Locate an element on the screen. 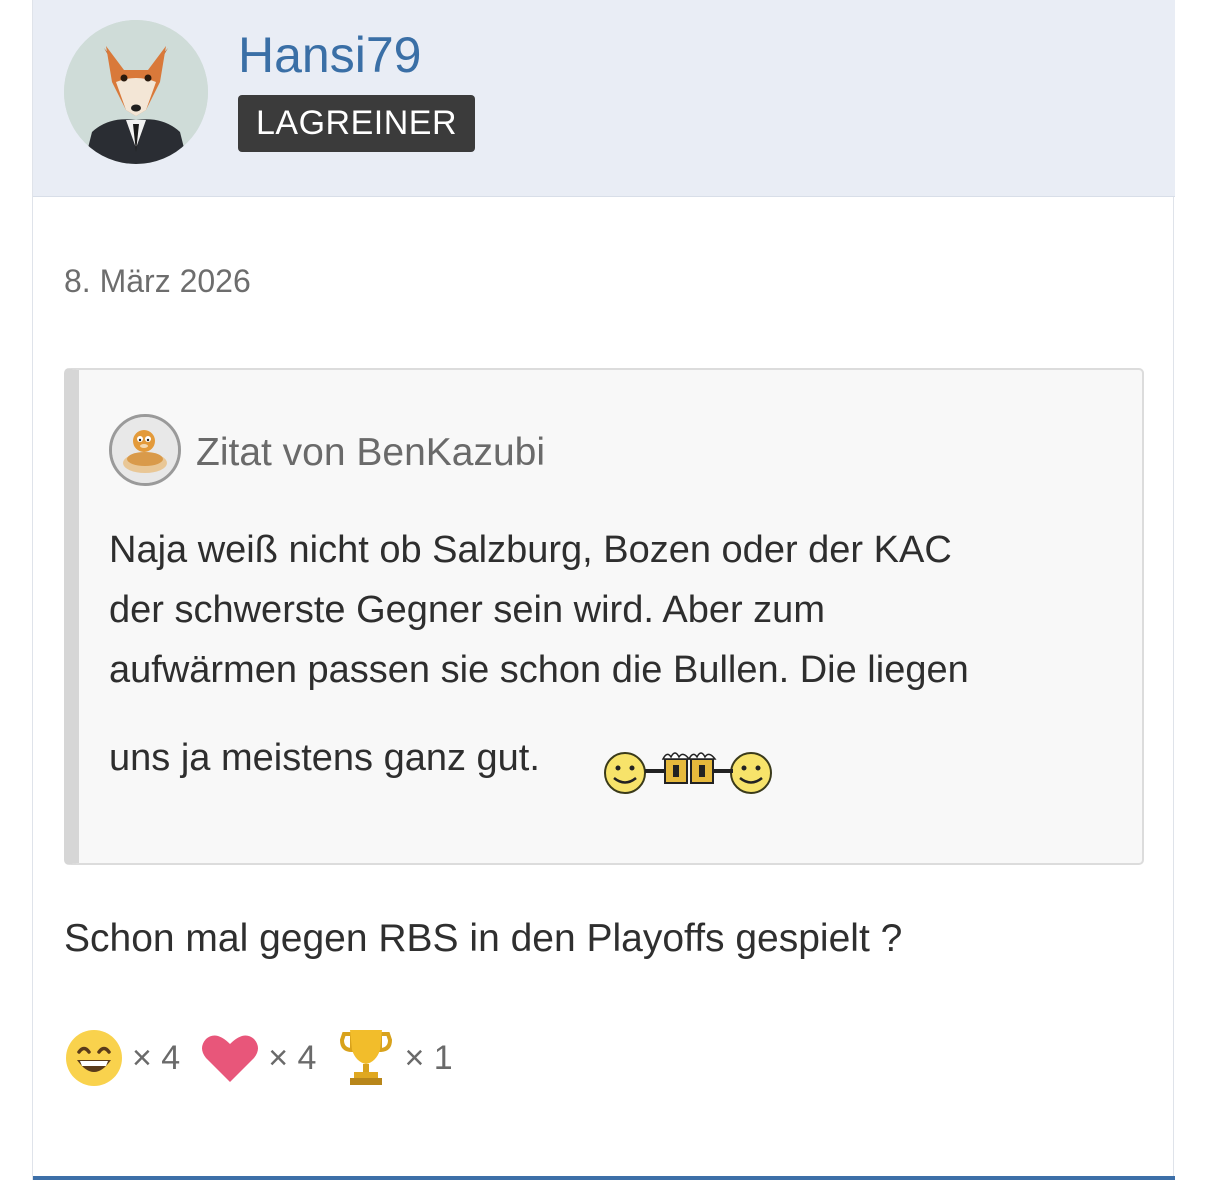 The width and height of the screenshot is (1206, 1180). heart-icon is located at coordinates (230, 1058).